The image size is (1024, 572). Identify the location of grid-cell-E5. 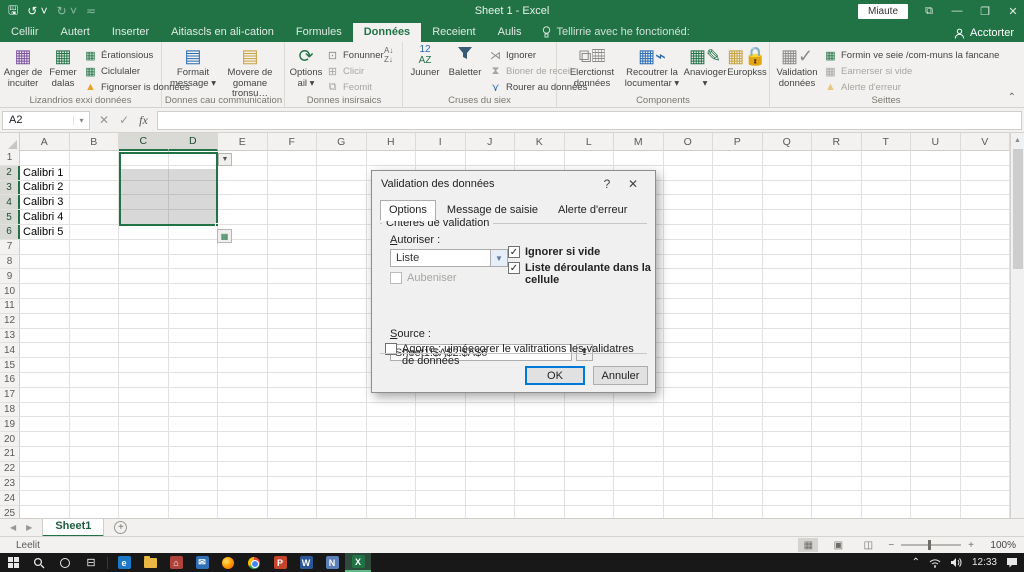
(243, 217).